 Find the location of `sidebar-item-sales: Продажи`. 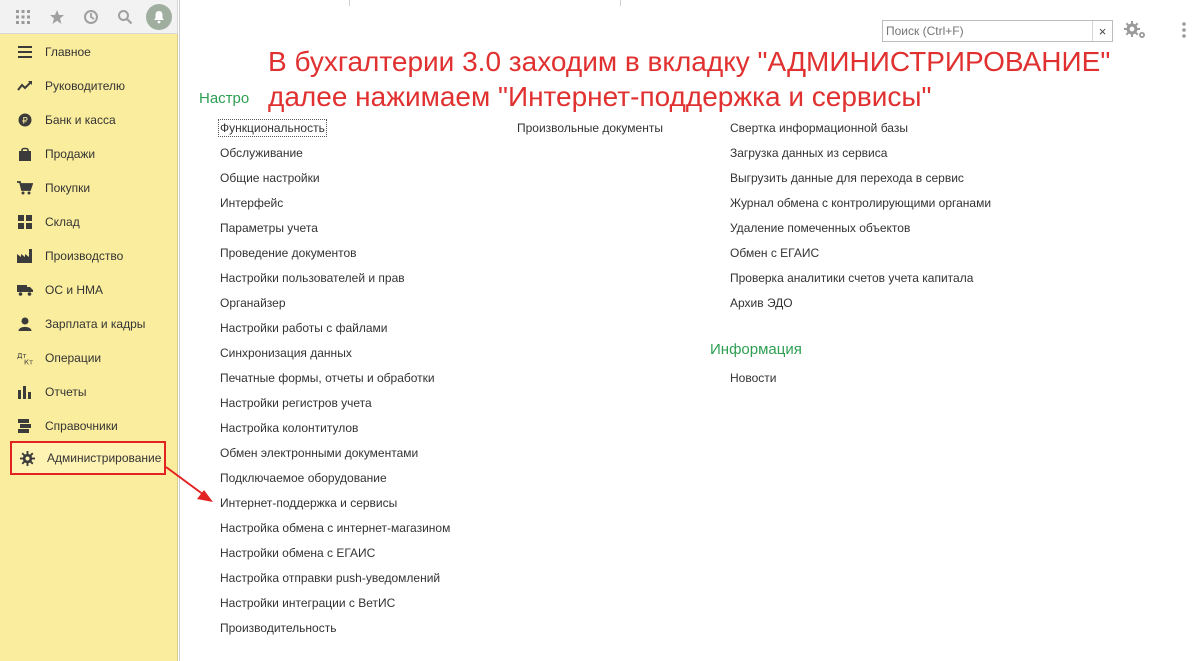

sidebar-item-sales: Продажи is located at coordinates (89, 154).